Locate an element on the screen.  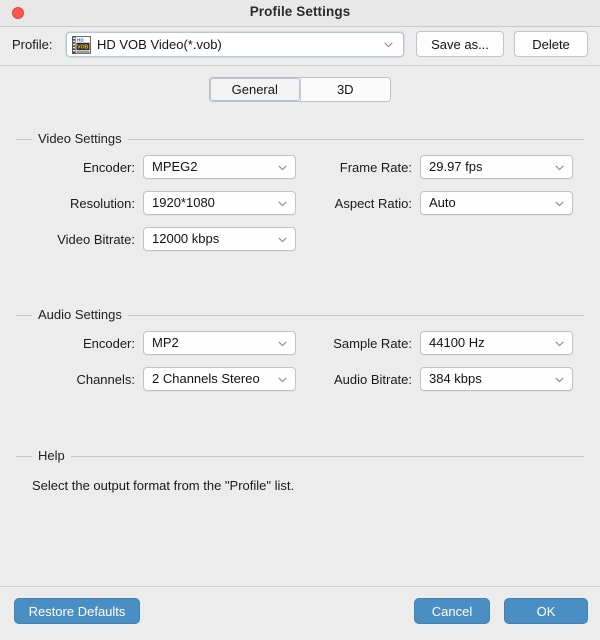
video-framerate-label: Frame Rate: is located at coordinates (375, 167).